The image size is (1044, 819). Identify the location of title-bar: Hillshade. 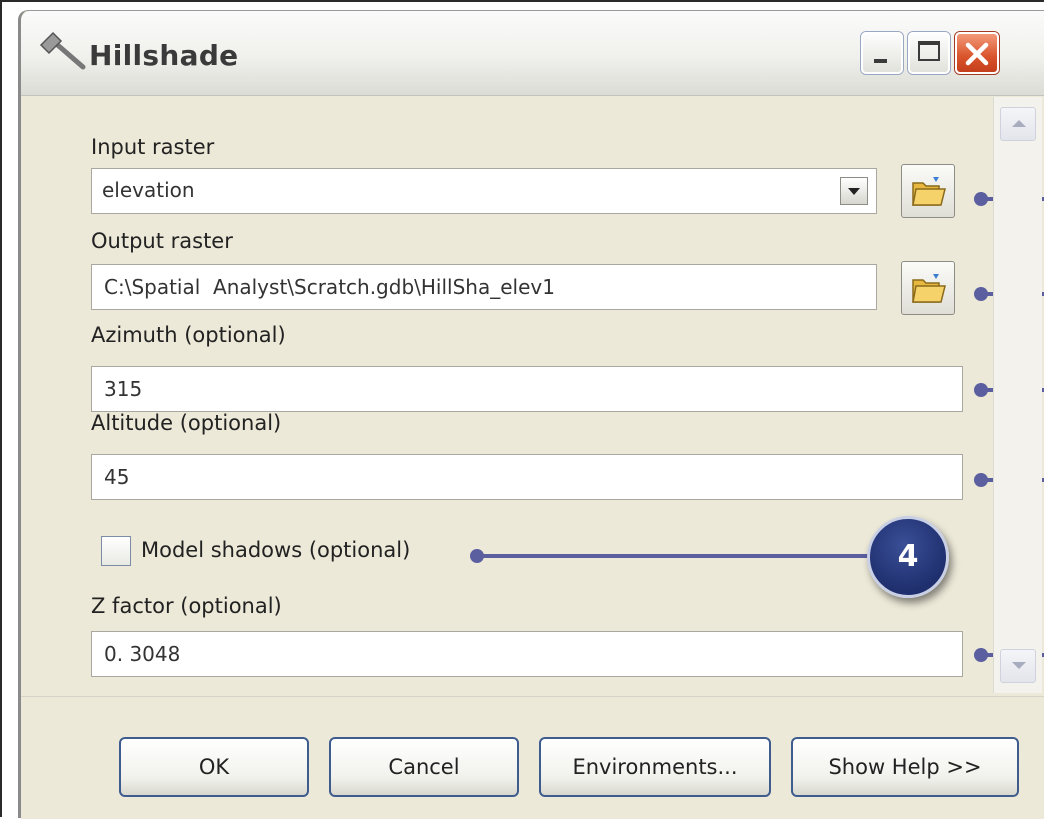
(532, 53).